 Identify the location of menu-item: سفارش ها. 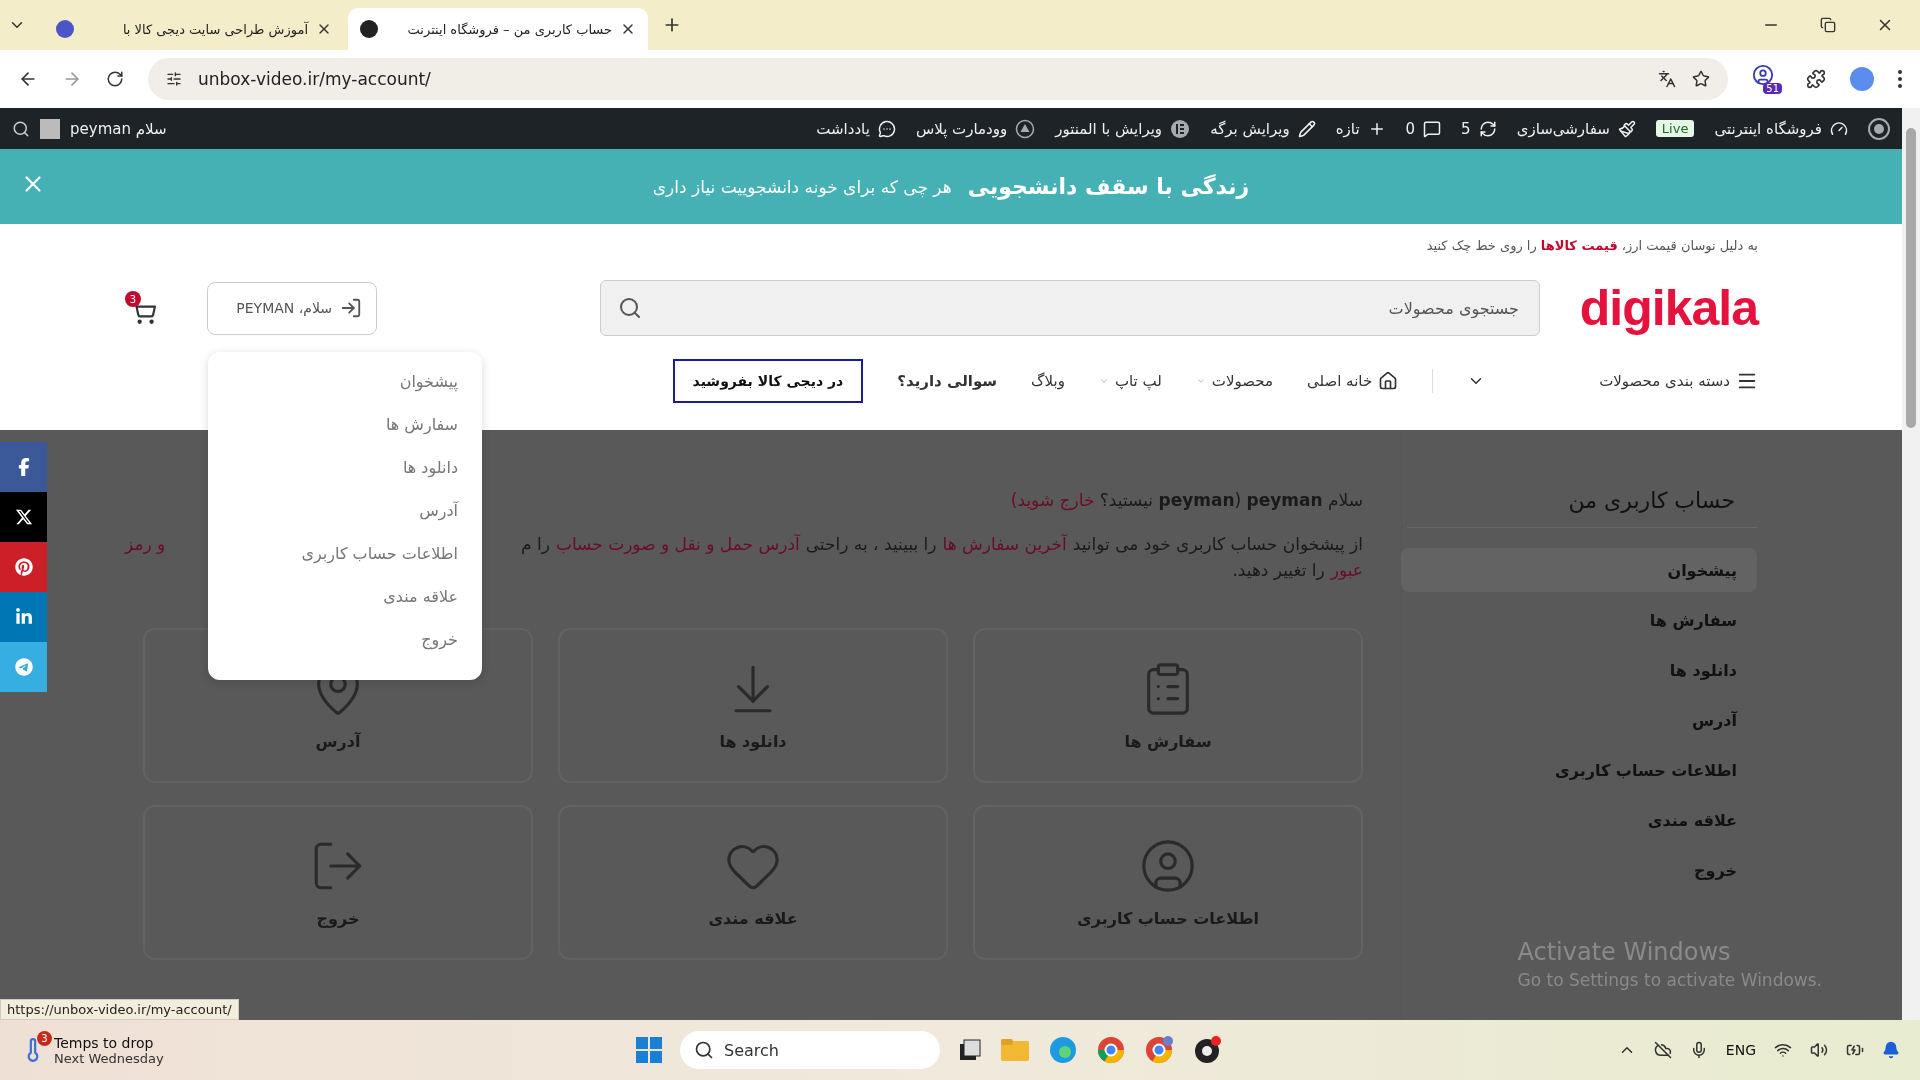
(345, 424).